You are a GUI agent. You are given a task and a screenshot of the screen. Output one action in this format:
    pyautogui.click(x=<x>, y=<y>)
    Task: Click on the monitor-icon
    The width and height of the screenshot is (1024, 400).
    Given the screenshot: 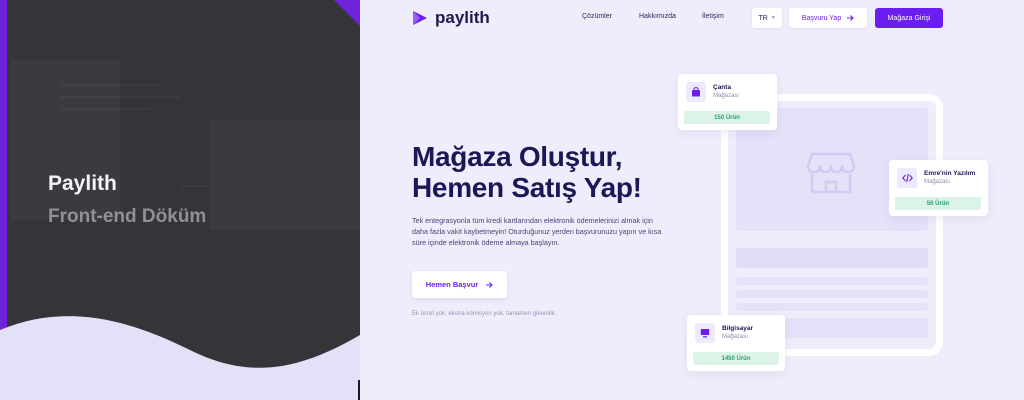 What is the action you would take?
    pyautogui.click(x=705, y=333)
    